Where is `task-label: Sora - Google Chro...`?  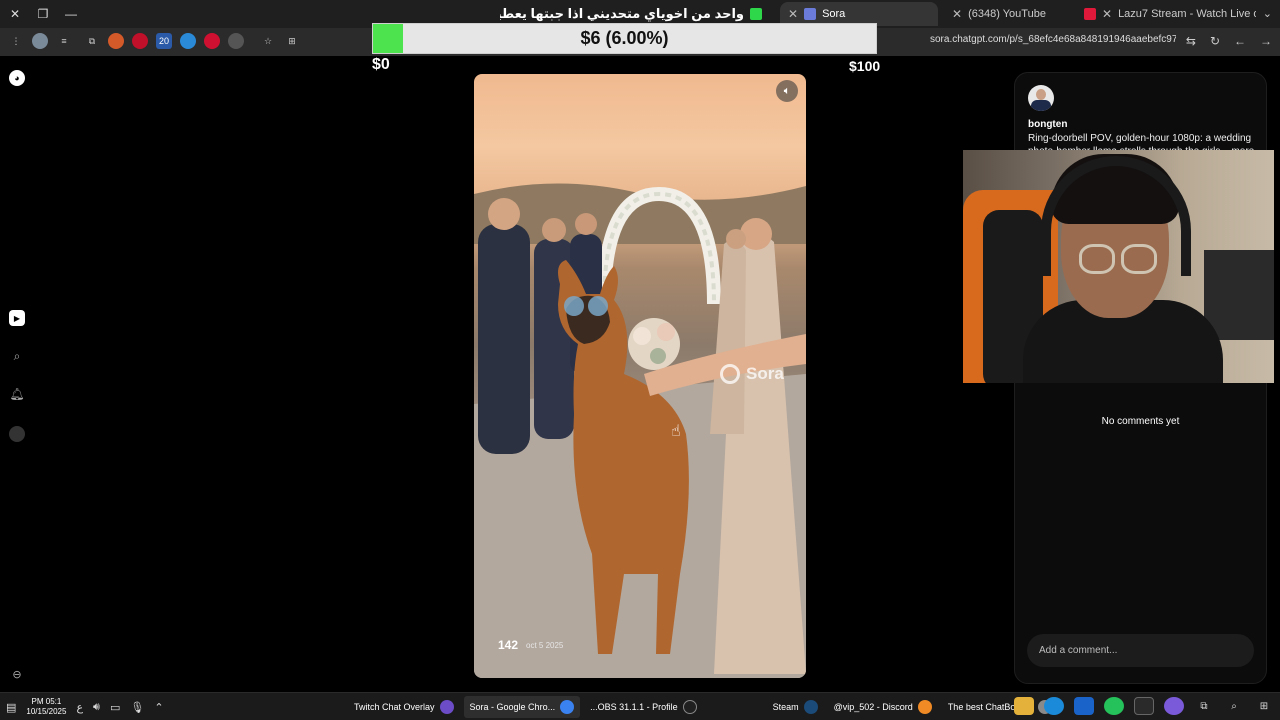
task-label: Sora - Google Chro... is located at coordinates (512, 707).